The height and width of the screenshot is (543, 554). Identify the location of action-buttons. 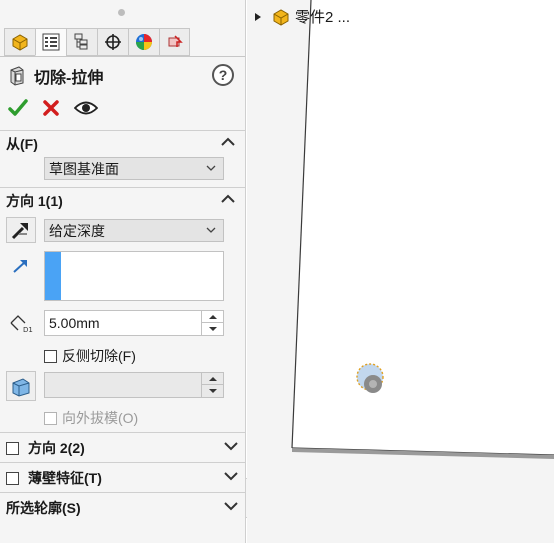
(53, 108).